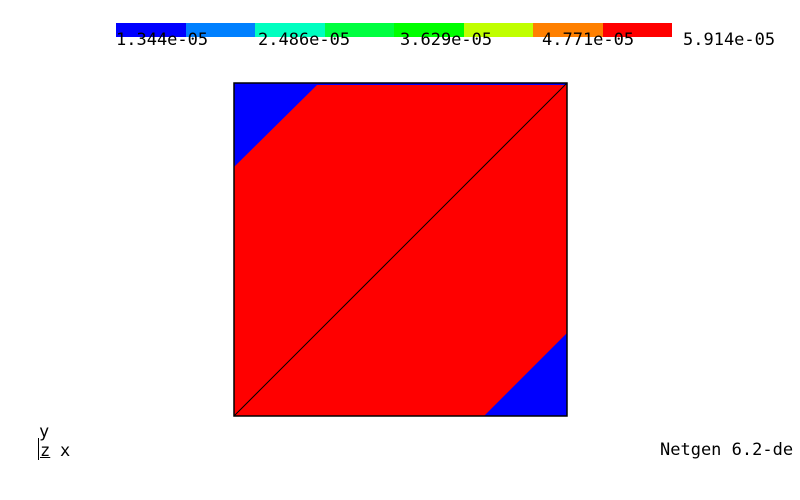 The width and height of the screenshot is (800, 500). What do you see at coordinates (45, 451) in the screenshot?
I see `axis-z-label: z` at bounding box center [45, 451].